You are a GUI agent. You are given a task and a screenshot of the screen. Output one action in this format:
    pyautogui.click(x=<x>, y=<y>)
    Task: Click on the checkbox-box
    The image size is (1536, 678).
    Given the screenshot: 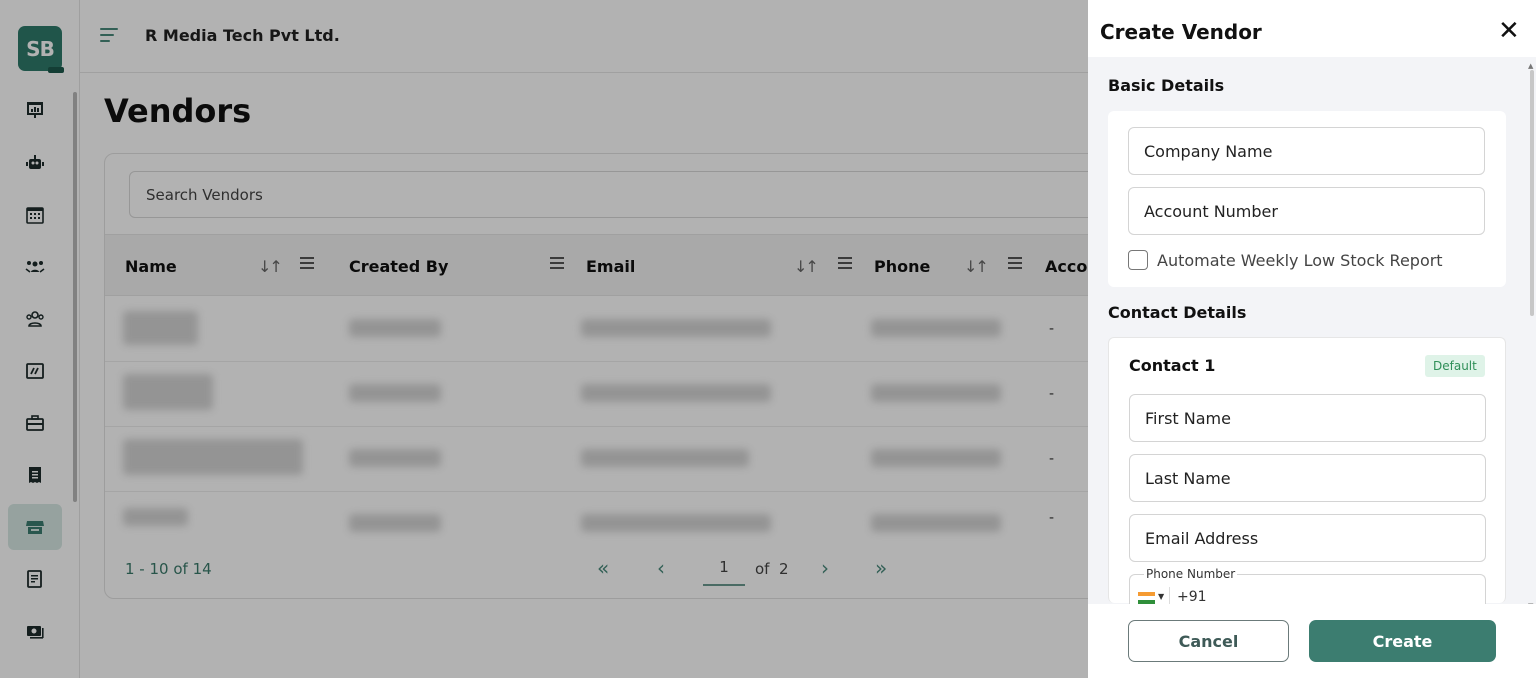 What is the action you would take?
    pyautogui.click(x=1138, y=260)
    